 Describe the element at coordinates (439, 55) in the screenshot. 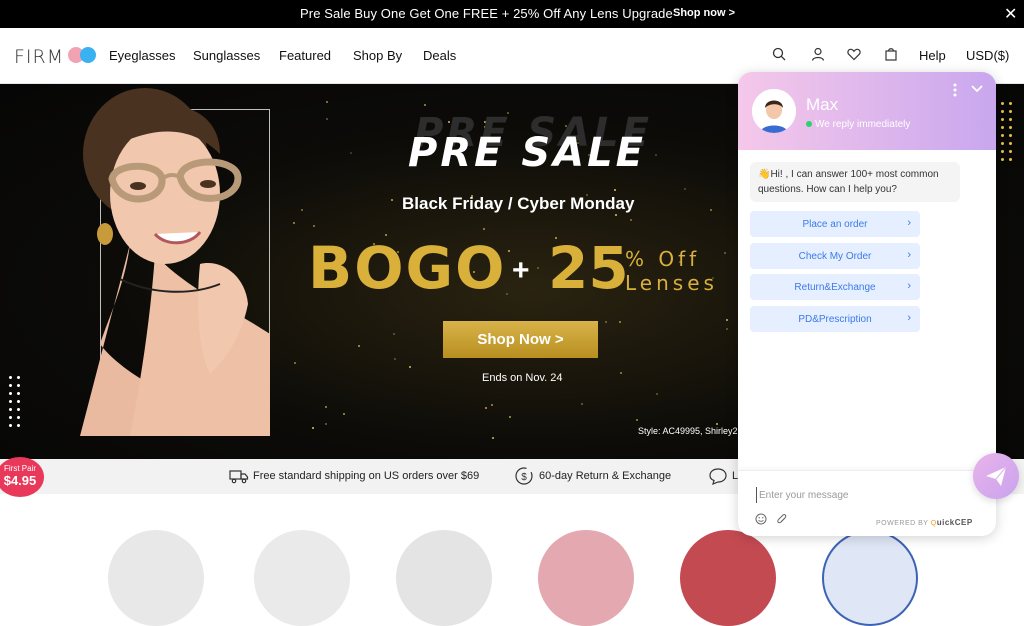

I see `nav-deals: Deals` at that location.